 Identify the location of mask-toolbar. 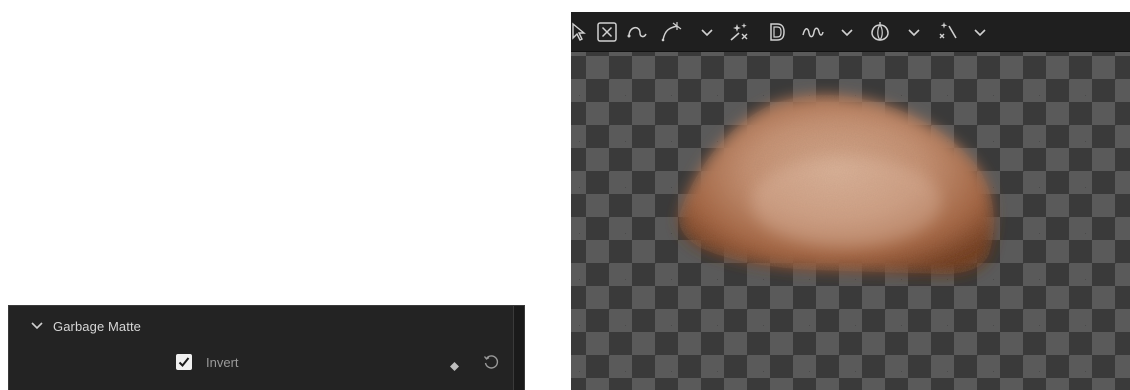
(850, 32).